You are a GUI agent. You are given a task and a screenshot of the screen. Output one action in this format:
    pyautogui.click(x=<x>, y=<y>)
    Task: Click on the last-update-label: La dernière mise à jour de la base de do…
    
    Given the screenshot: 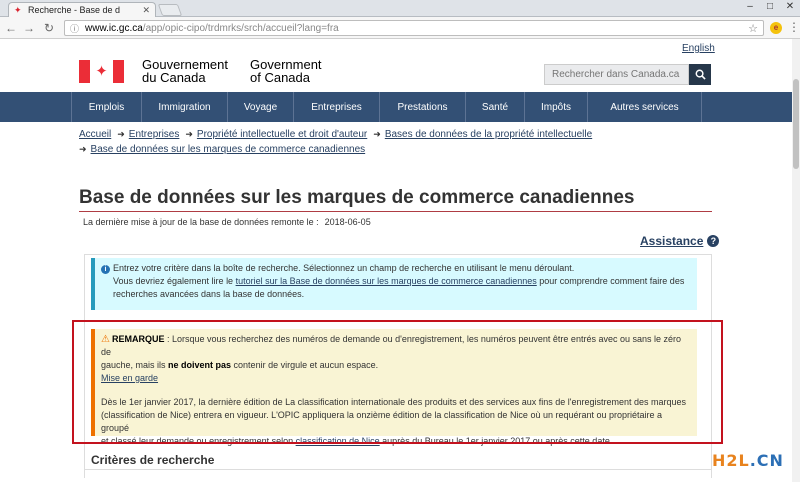 What is the action you would take?
    pyautogui.click(x=201, y=222)
    